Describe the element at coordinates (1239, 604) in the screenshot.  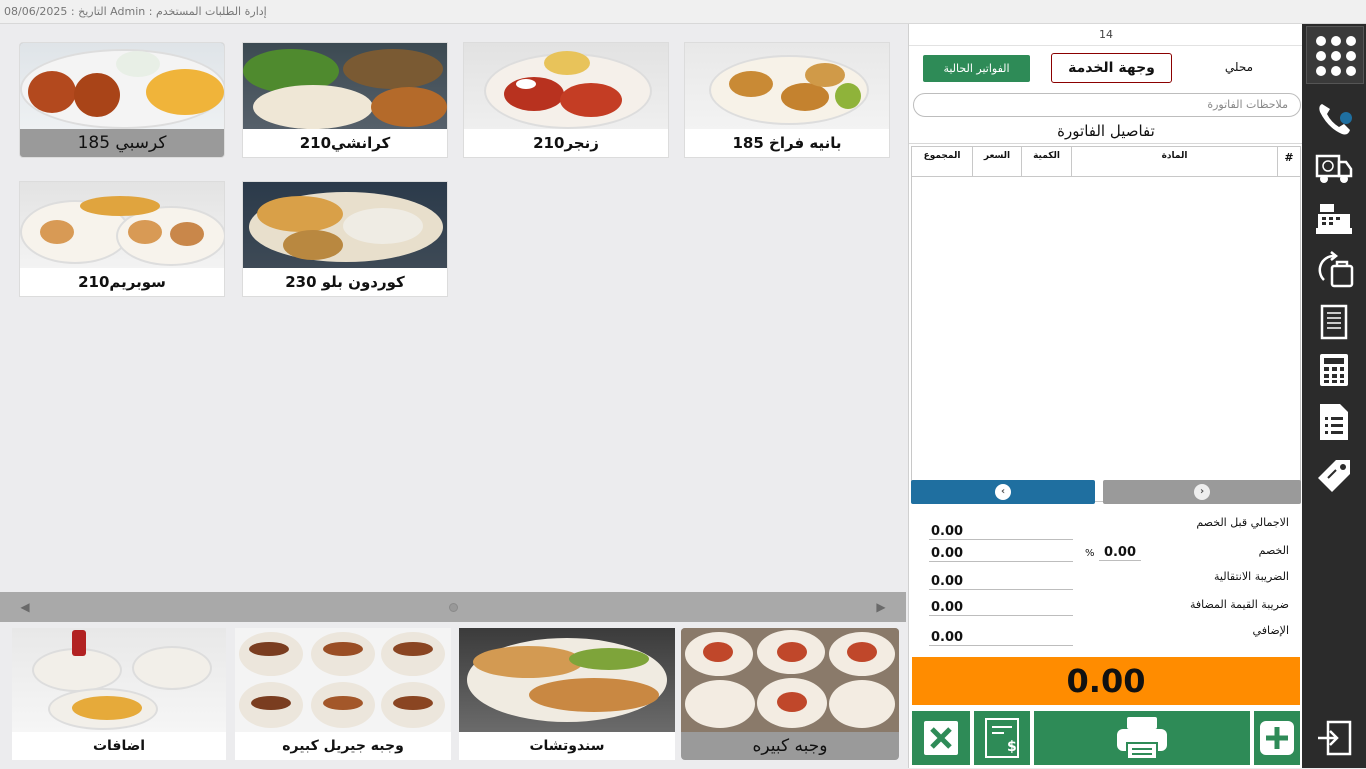
I see `vat-label: ضريبة القيمة المضافة` at that location.